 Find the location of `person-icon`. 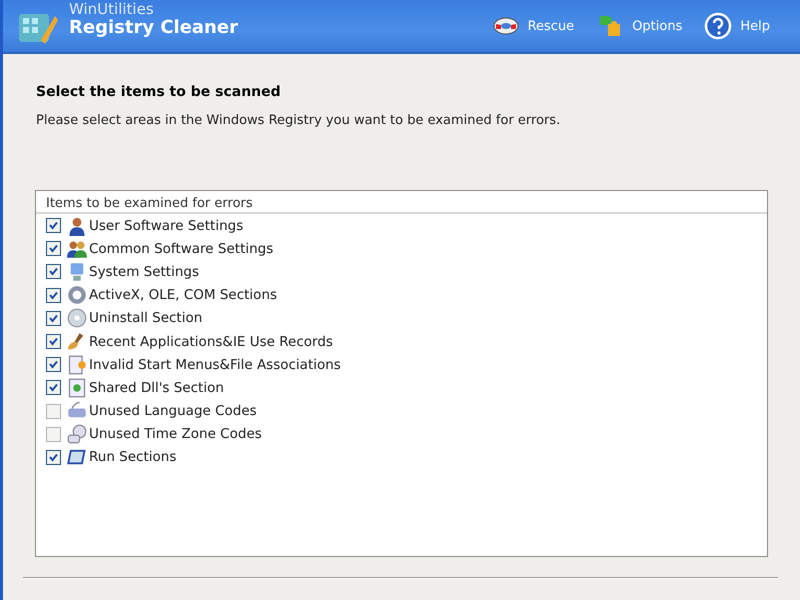

person-icon is located at coordinates (77, 226).